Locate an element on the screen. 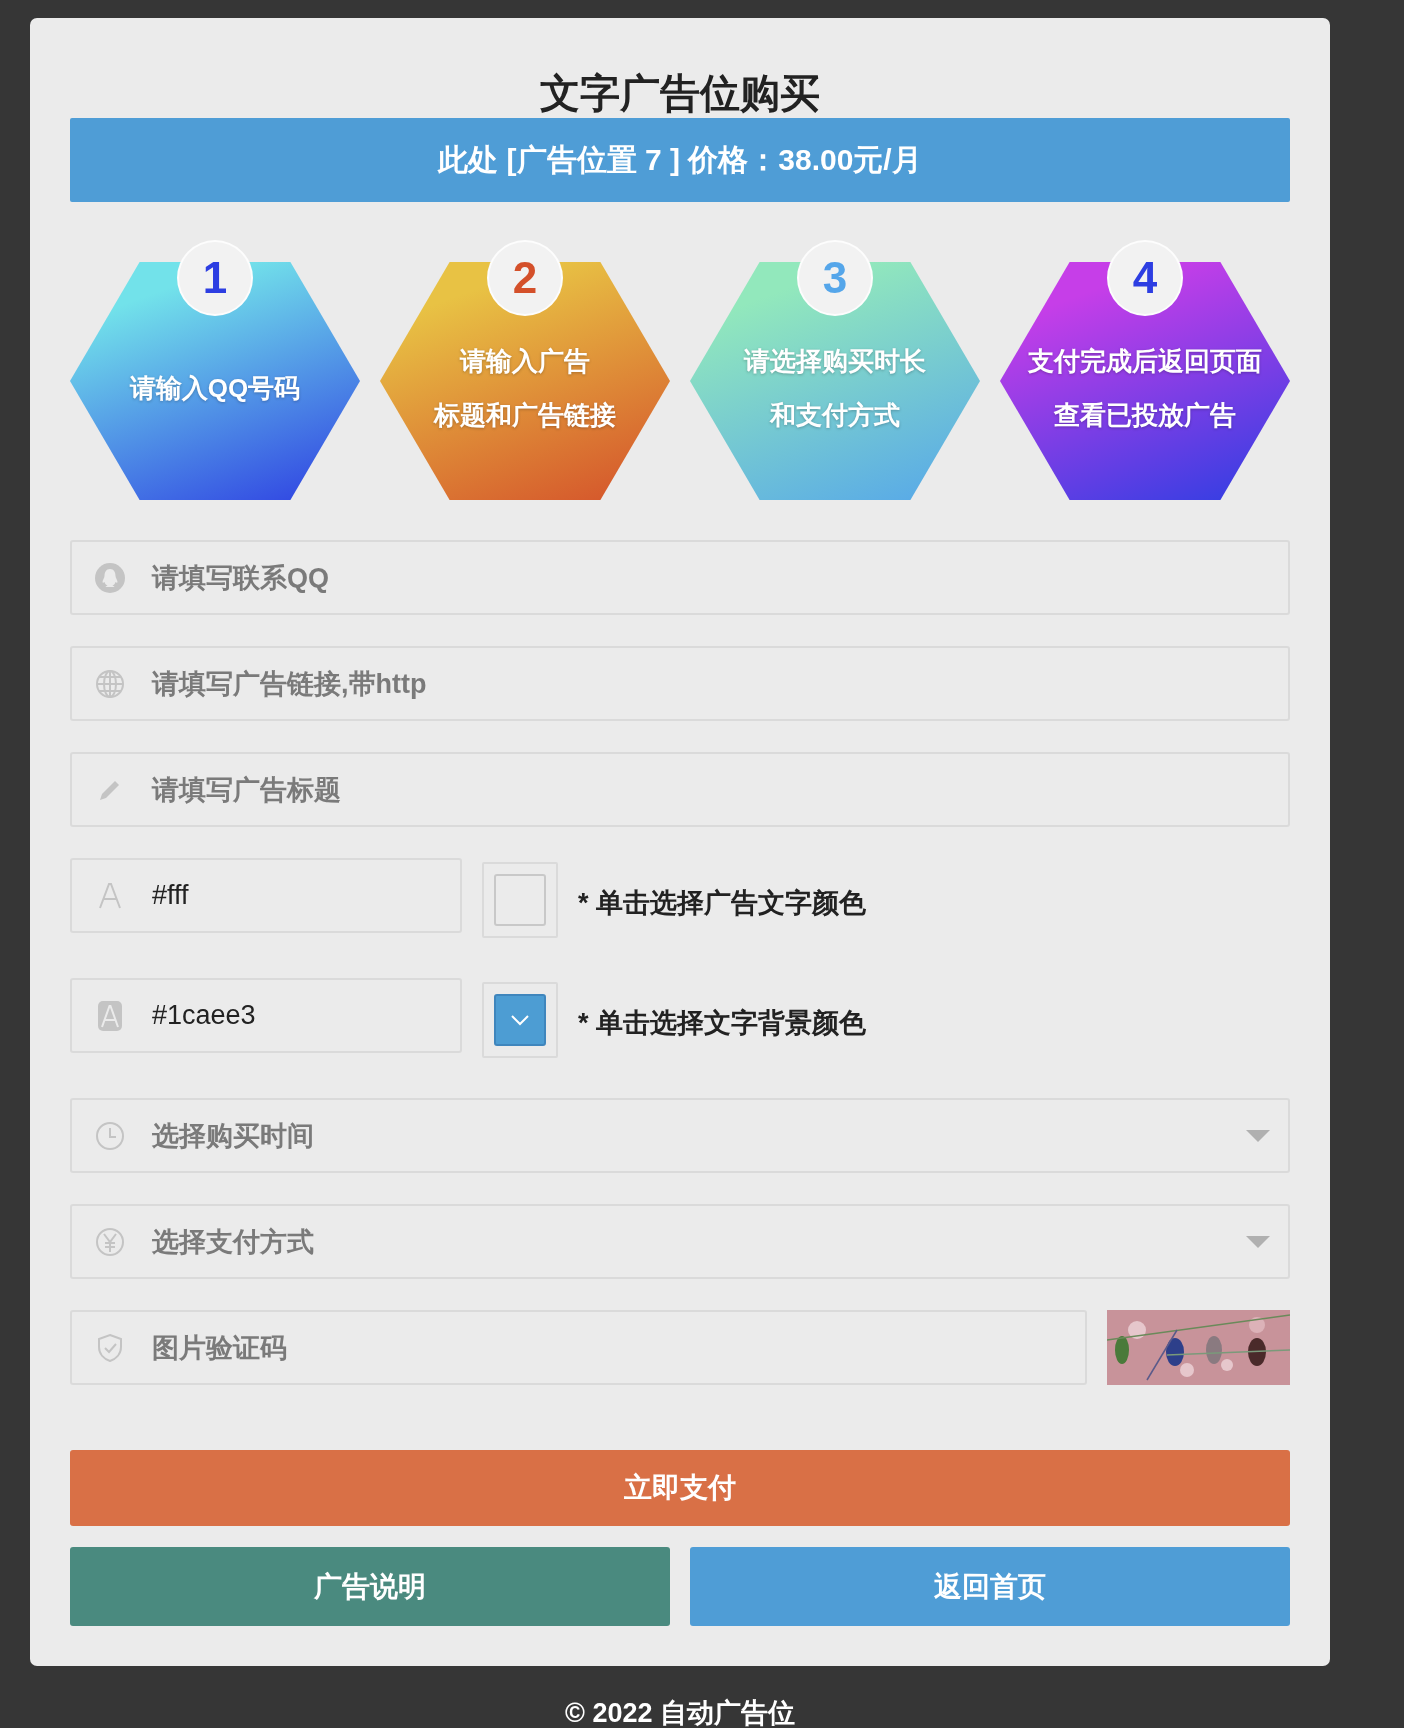 This screenshot has height=1728, width=1404. text-color-field: #fff is located at coordinates (266, 895).